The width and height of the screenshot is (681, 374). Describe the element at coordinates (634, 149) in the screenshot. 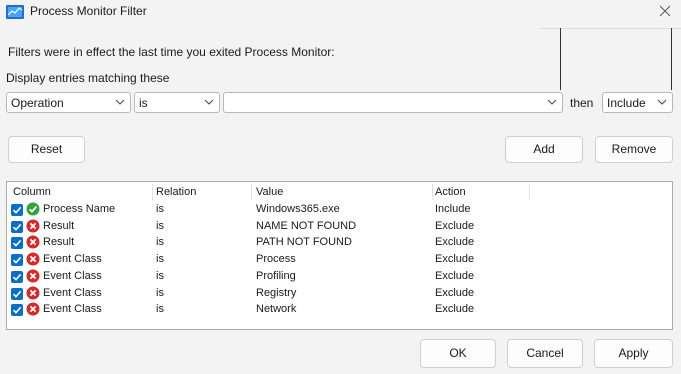

I see `remove-button: Remove` at that location.